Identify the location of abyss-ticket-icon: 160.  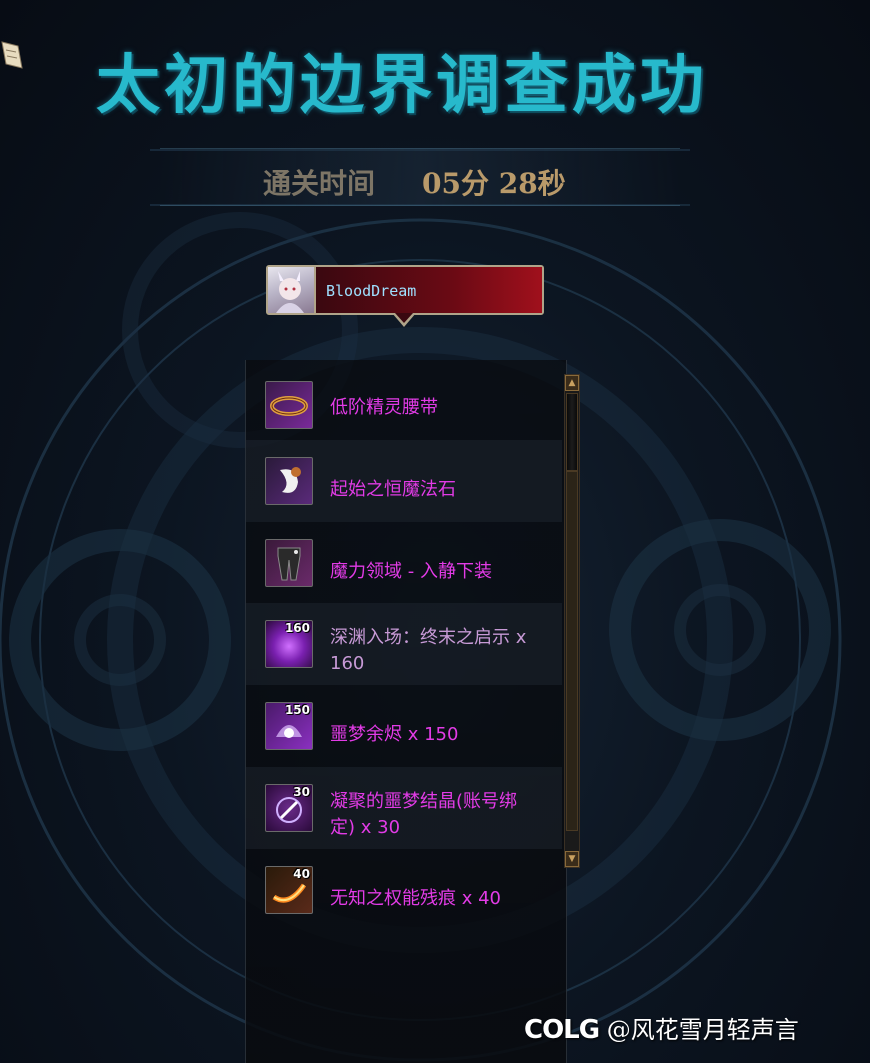
(289, 644).